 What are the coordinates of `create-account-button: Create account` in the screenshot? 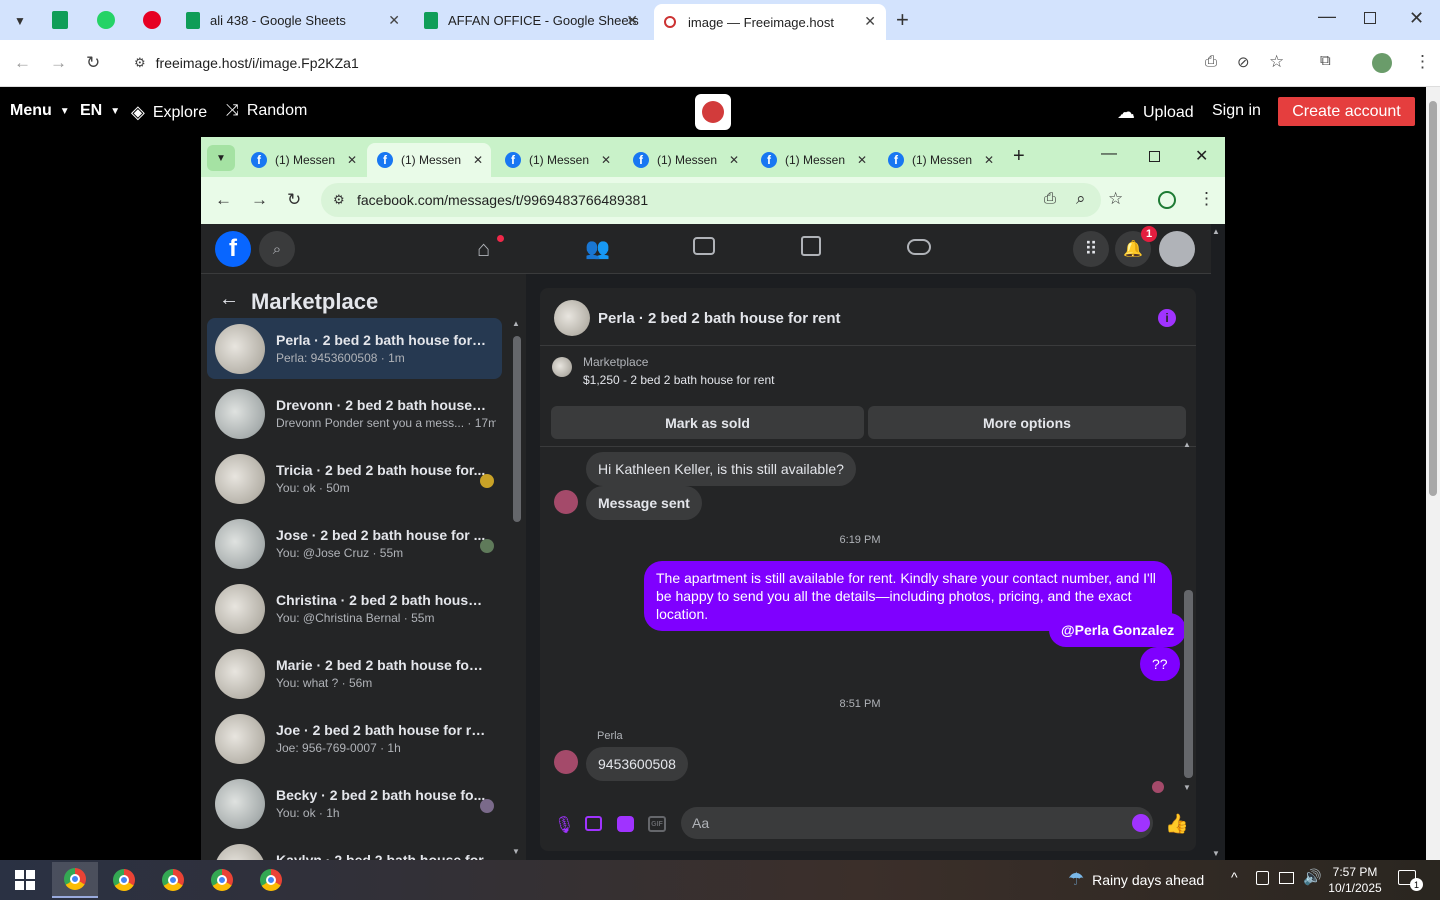 It's located at (1346, 111).